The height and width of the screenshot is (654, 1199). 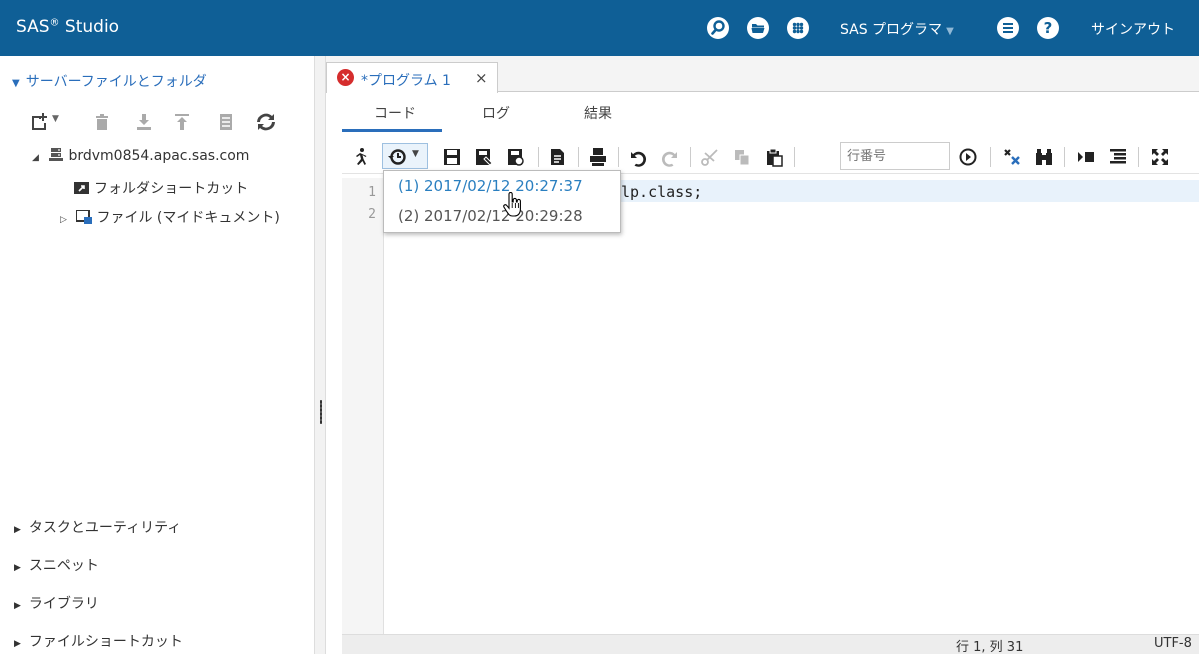 What do you see at coordinates (406, 81) in the screenshot?
I see `tab-title: *プログラム 1` at bounding box center [406, 81].